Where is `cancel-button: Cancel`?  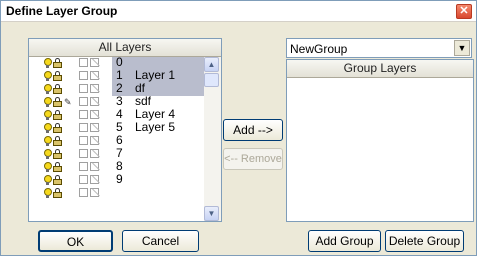
cancel-button: Cancel is located at coordinates (160, 241).